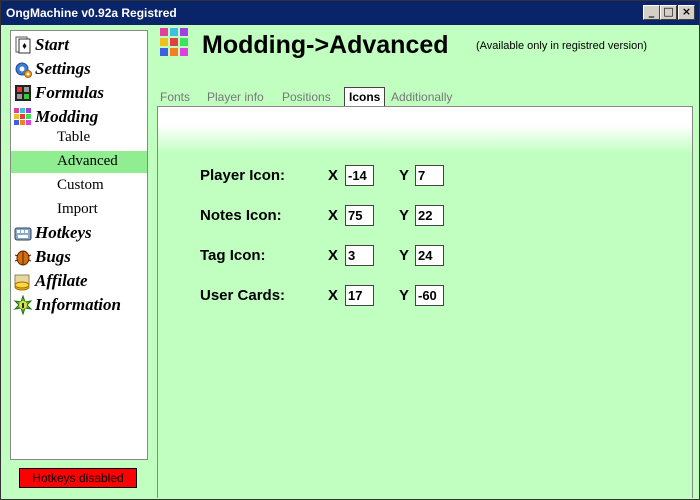 The image size is (700, 500). I want to click on row-label-notes-icon: Notes Icon:, so click(241, 215).